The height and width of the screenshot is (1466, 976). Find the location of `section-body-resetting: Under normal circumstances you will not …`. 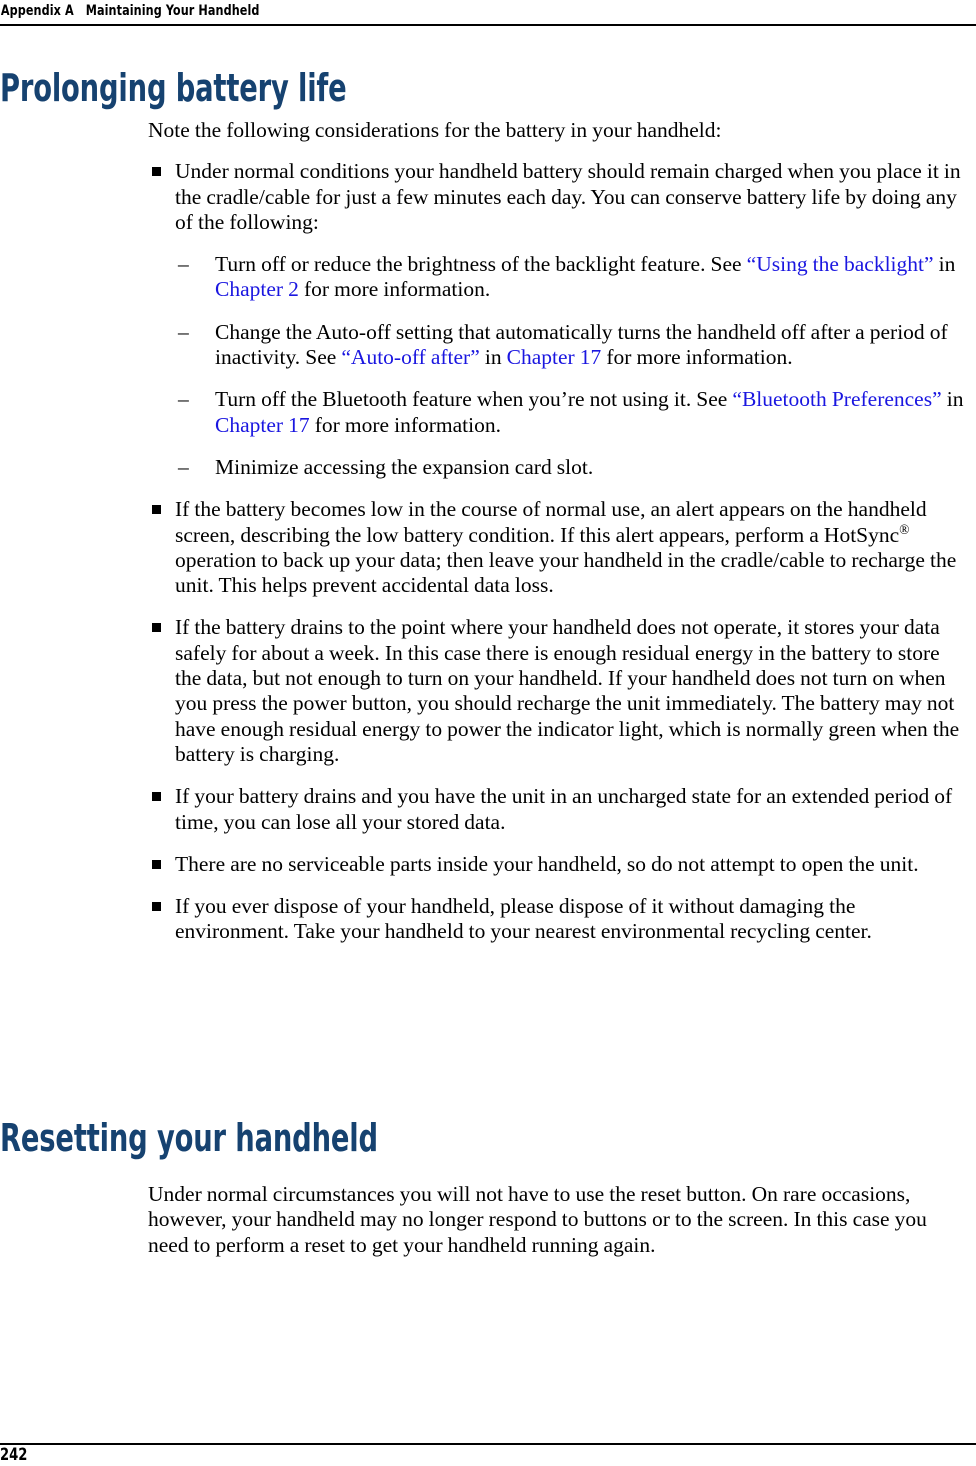

section-body-resetting: Under normal circumstances you will not … is located at coordinates (559, 1220).